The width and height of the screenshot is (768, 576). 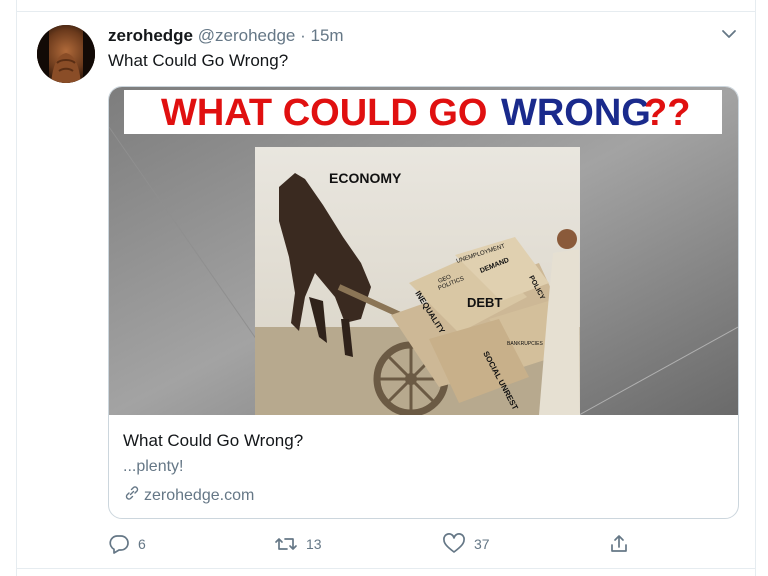 I want to click on like-button: 37, so click(x=466, y=544).